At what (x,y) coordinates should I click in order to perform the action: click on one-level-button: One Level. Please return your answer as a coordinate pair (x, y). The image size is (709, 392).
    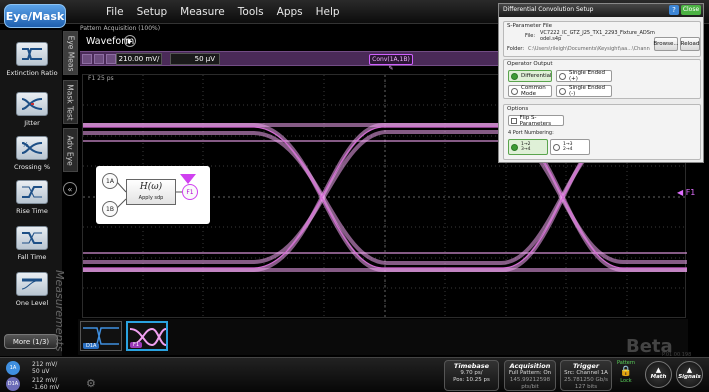
    Looking at the image, I should click on (32, 296).